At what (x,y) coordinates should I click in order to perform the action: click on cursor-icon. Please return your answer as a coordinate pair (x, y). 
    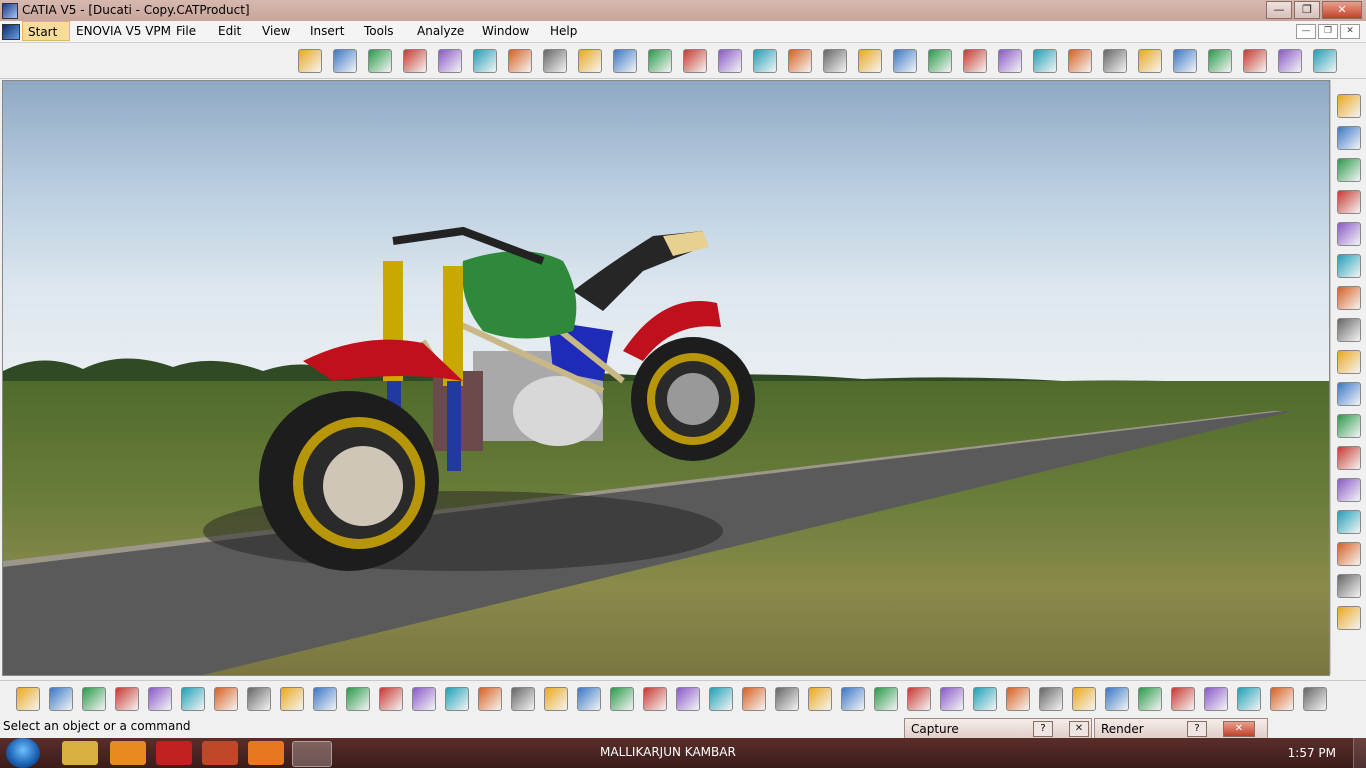
    Looking at the image, I should click on (1349, 266).